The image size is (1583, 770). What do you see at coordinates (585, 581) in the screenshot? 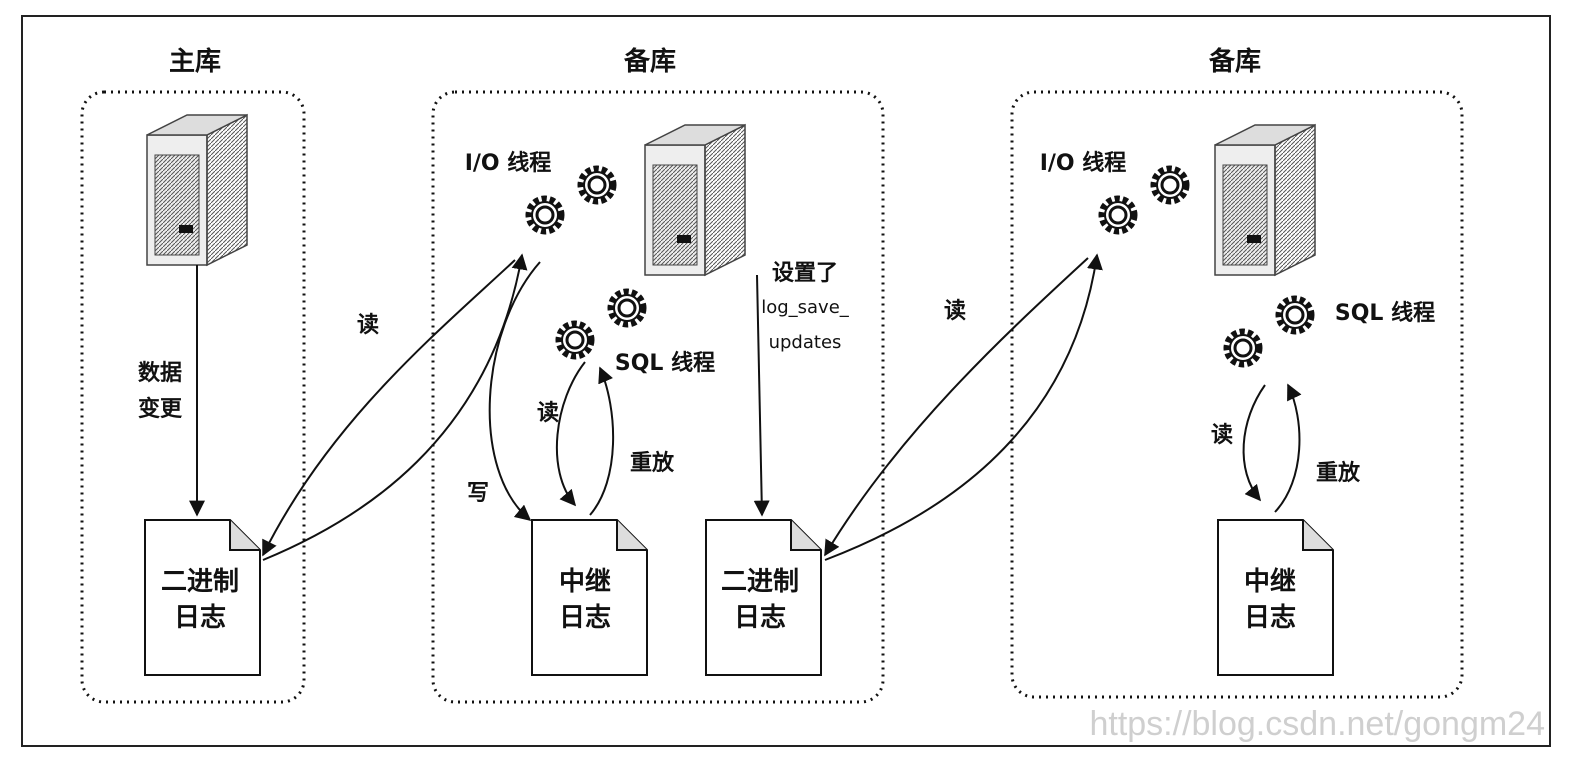
I see `replica1-relay-label-1: 中继` at bounding box center [585, 581].